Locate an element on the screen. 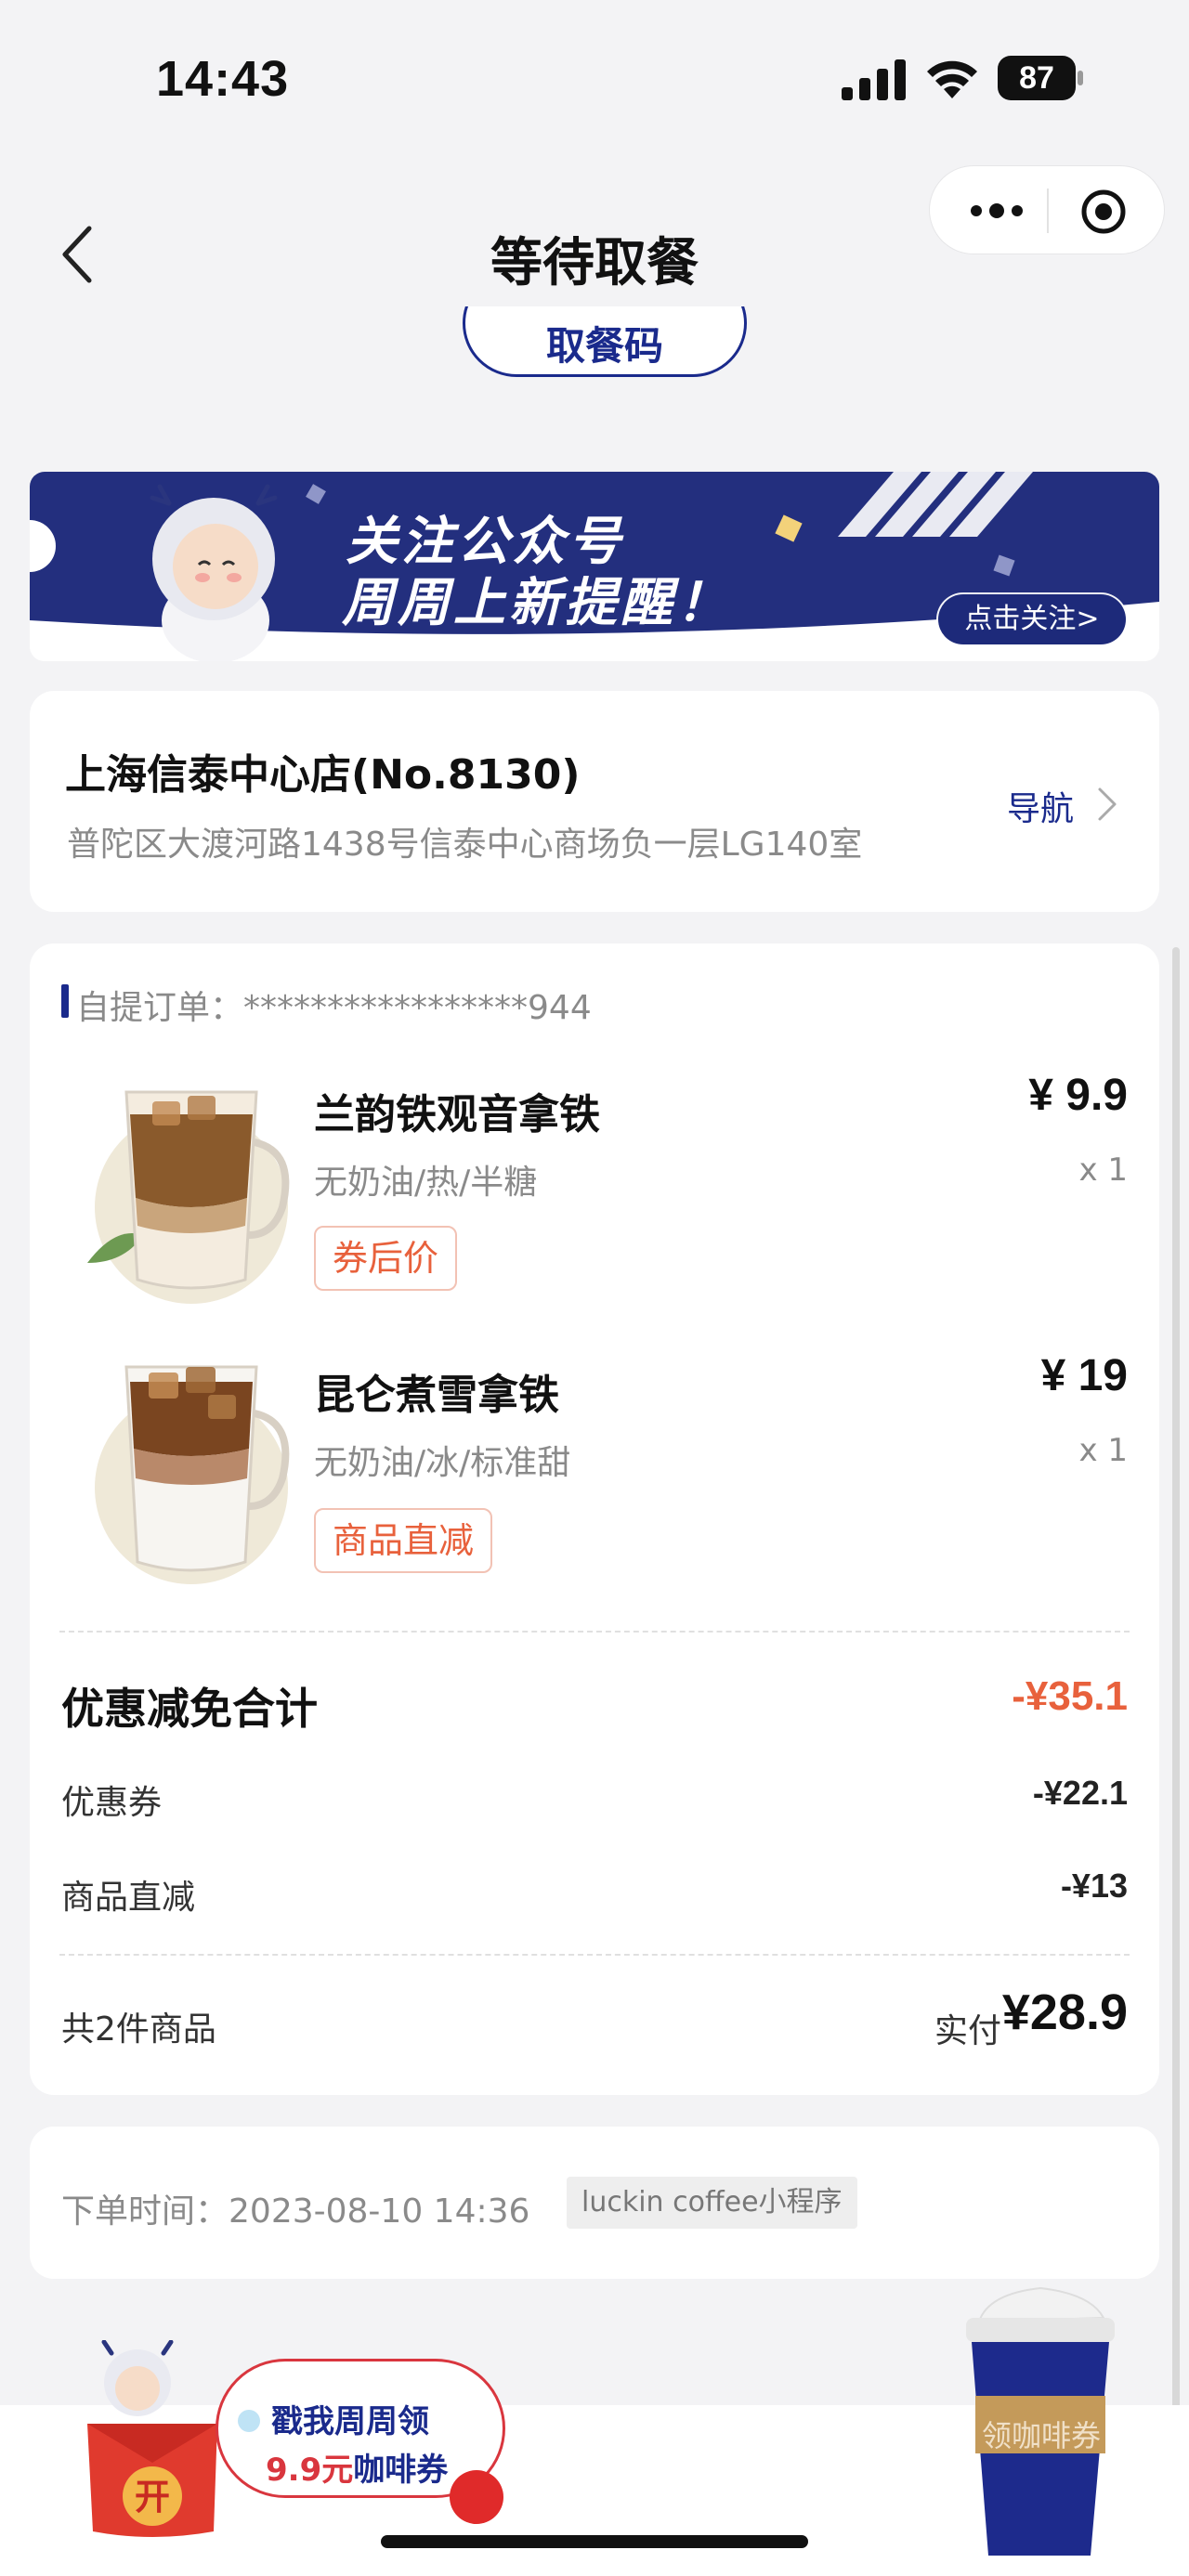 The width and height of the screenshot is (1189, 2576). promo-amount: 9.9元 is located at coordinates (310, 2471).